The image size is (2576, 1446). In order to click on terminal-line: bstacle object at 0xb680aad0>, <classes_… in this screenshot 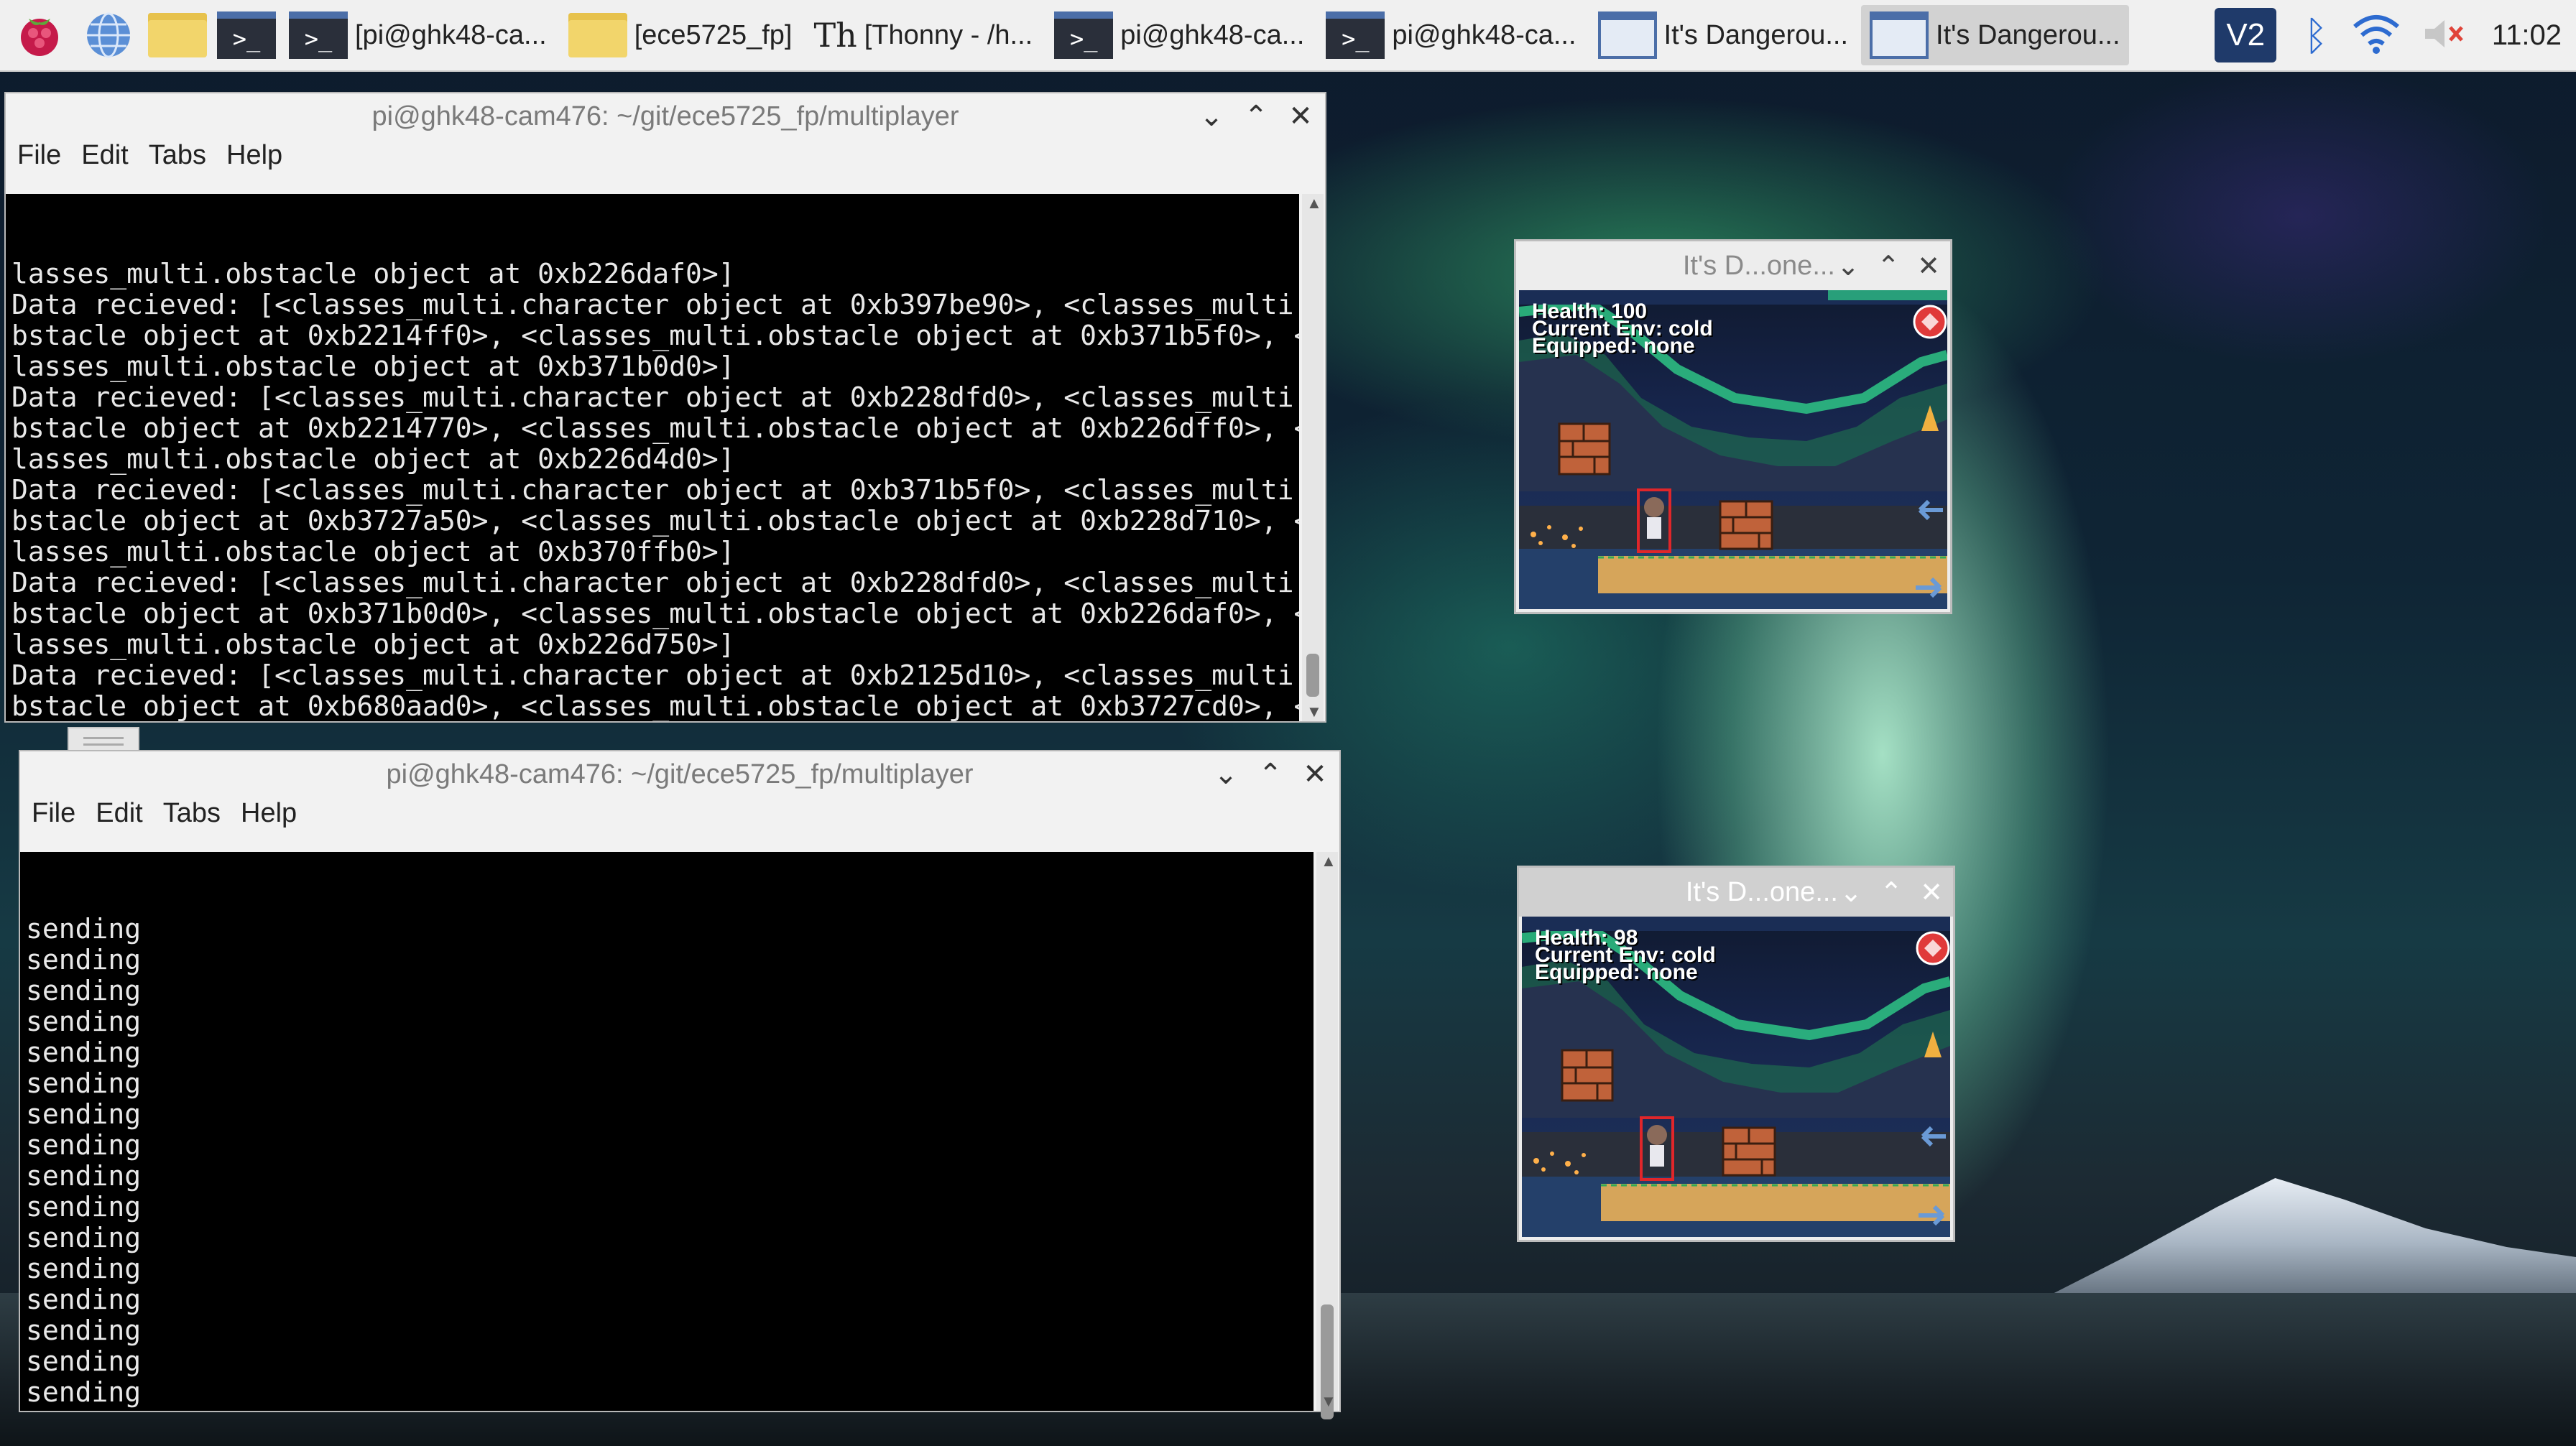, I will do `click(655, 706)`.